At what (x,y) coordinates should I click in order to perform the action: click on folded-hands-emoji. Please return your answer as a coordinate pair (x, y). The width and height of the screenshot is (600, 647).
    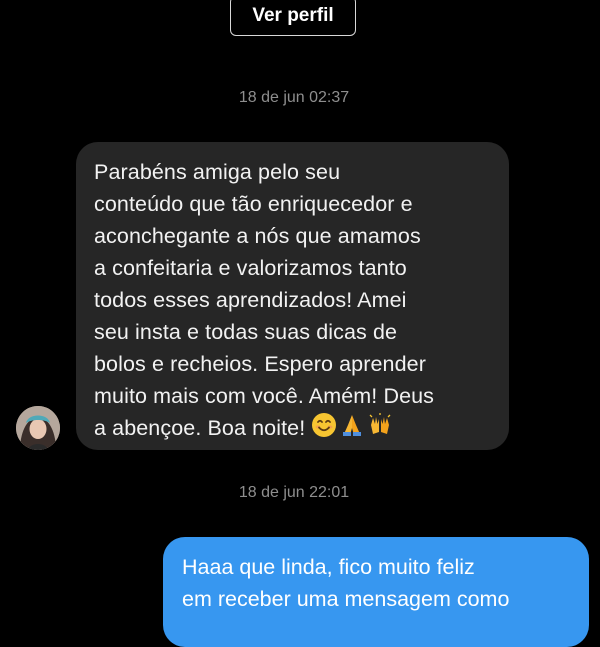
    Looking at the image, I should click on (352, 429).